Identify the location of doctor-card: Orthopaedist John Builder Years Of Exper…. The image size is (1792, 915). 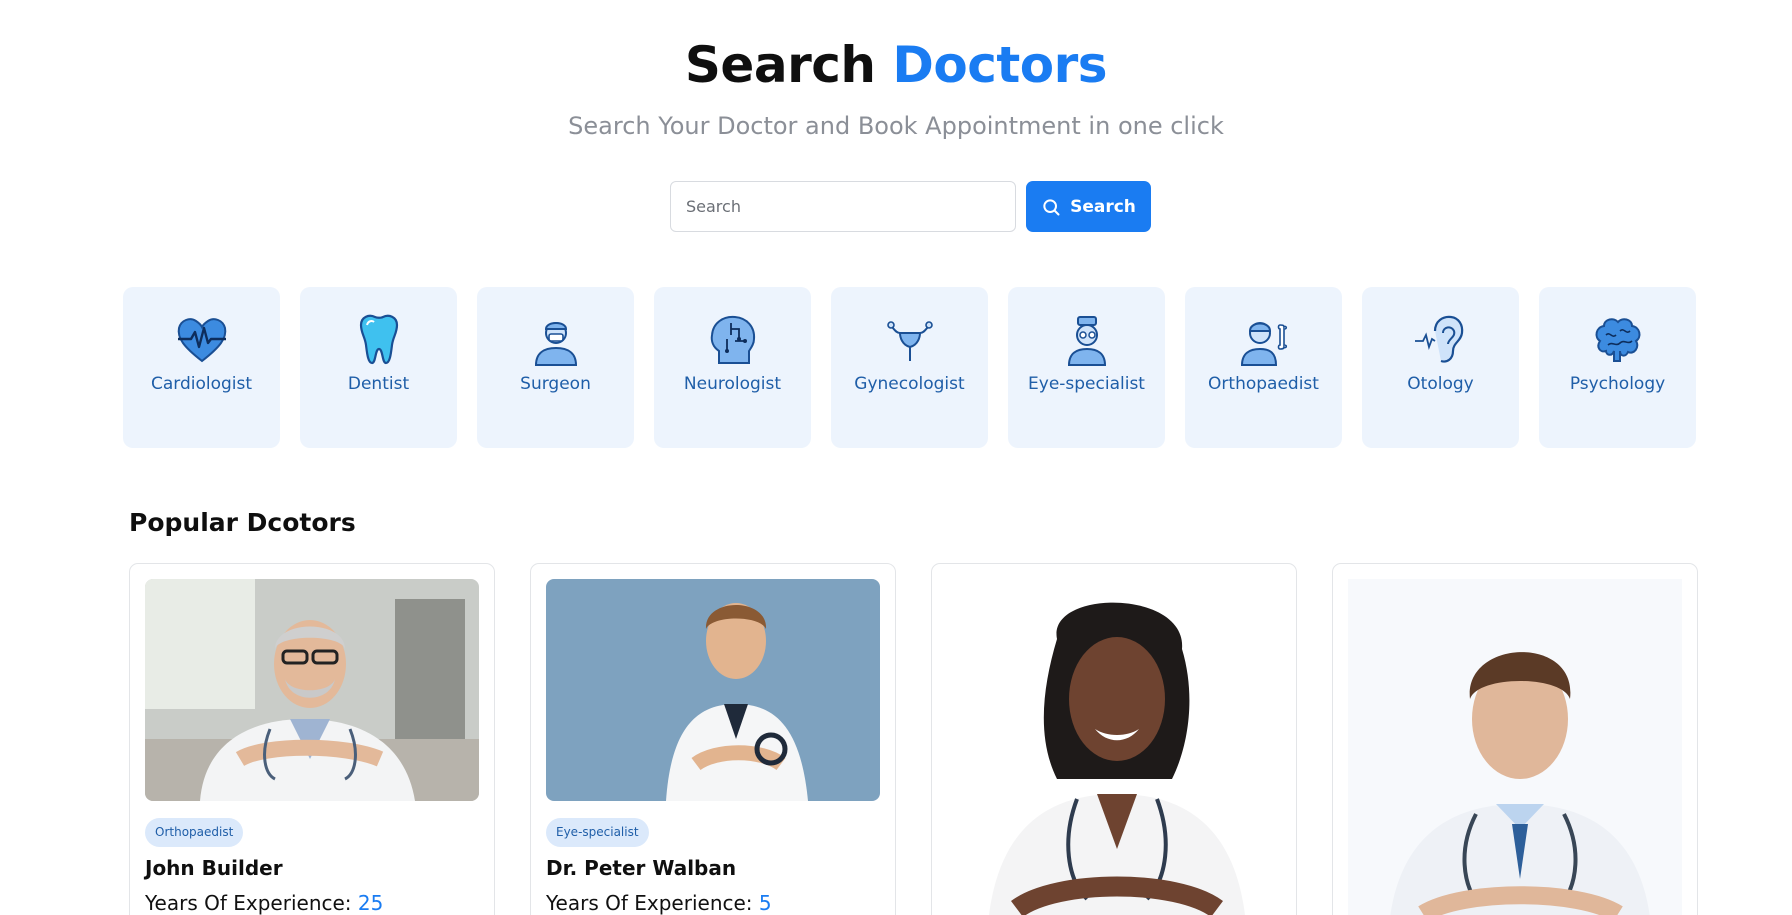
(312, 739).